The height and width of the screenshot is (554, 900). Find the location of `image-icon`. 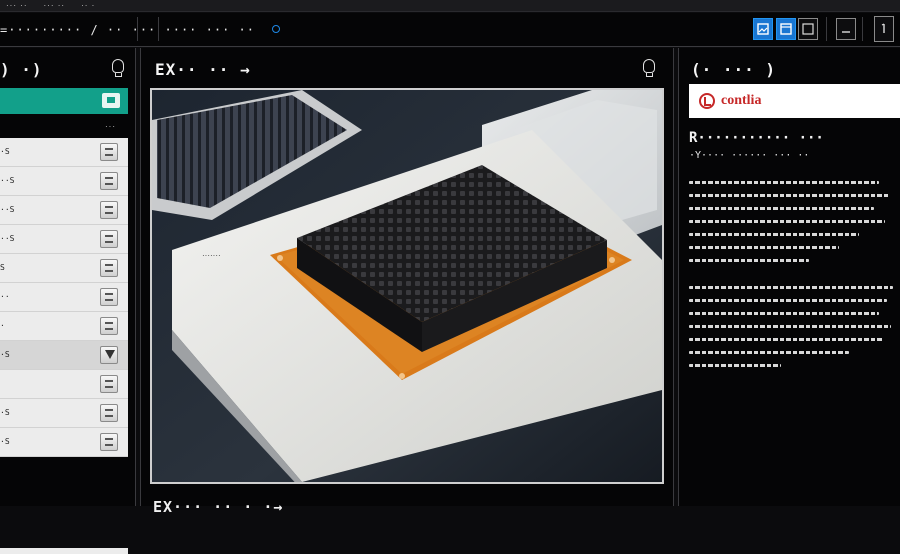

image-icon is located at coordinates (763, 29).